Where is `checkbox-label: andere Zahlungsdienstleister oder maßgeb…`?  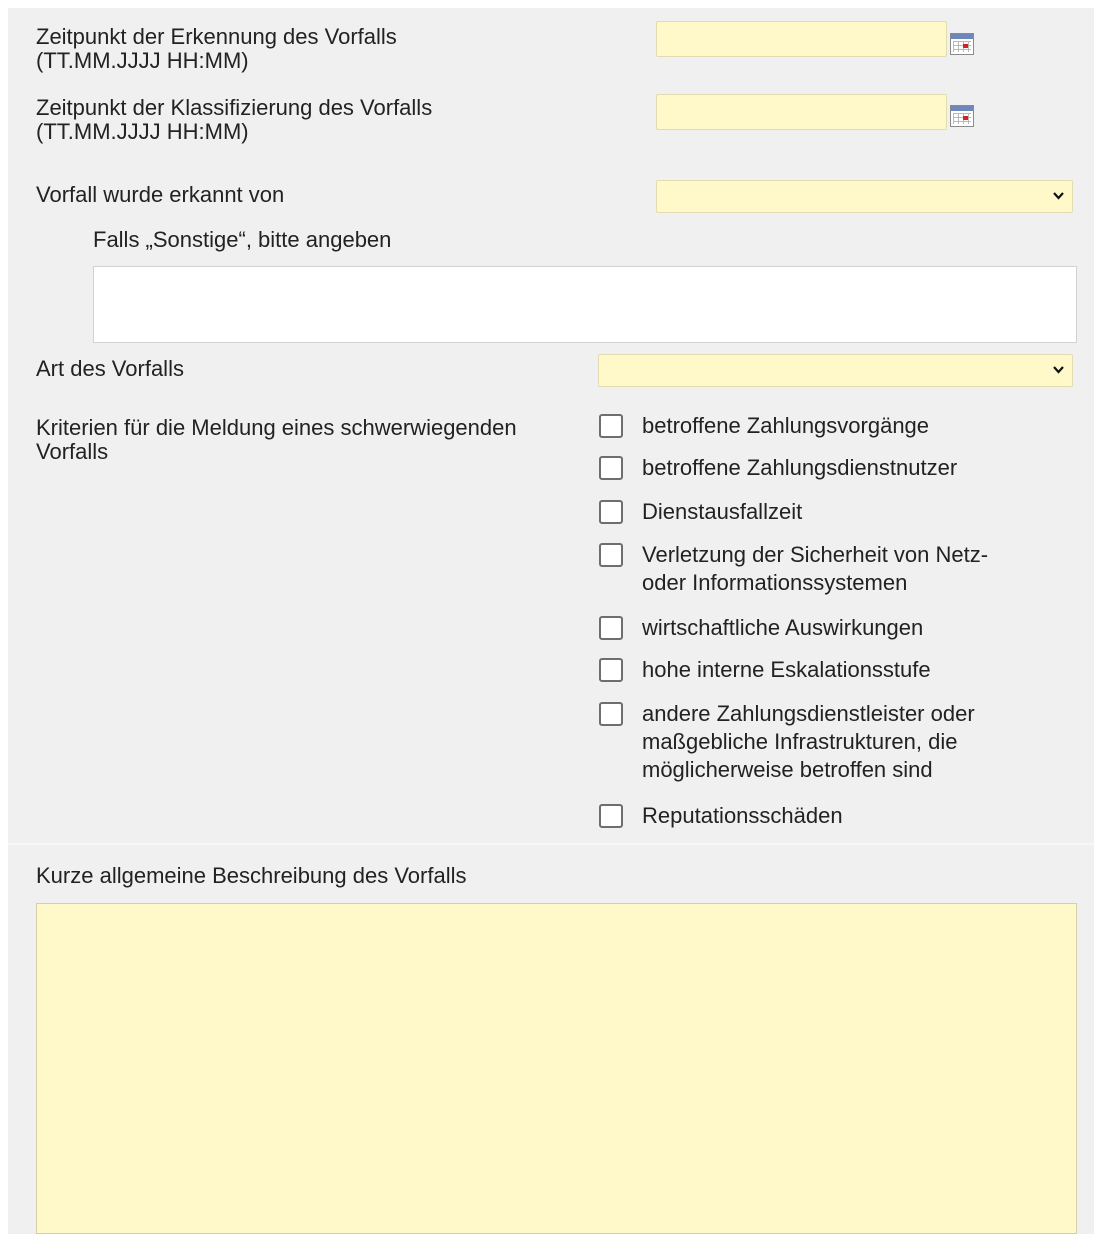
checkbox-label: andere Zahlungsdienstleister oder maßgeb… is located at coordinates (842, 742).